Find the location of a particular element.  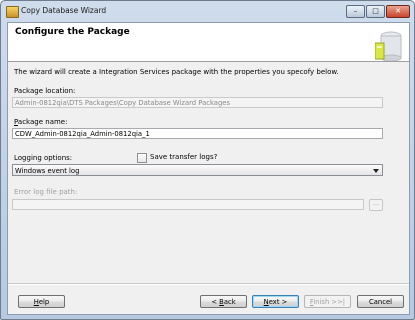

back-label: ack is located at coordinates (229, 302).